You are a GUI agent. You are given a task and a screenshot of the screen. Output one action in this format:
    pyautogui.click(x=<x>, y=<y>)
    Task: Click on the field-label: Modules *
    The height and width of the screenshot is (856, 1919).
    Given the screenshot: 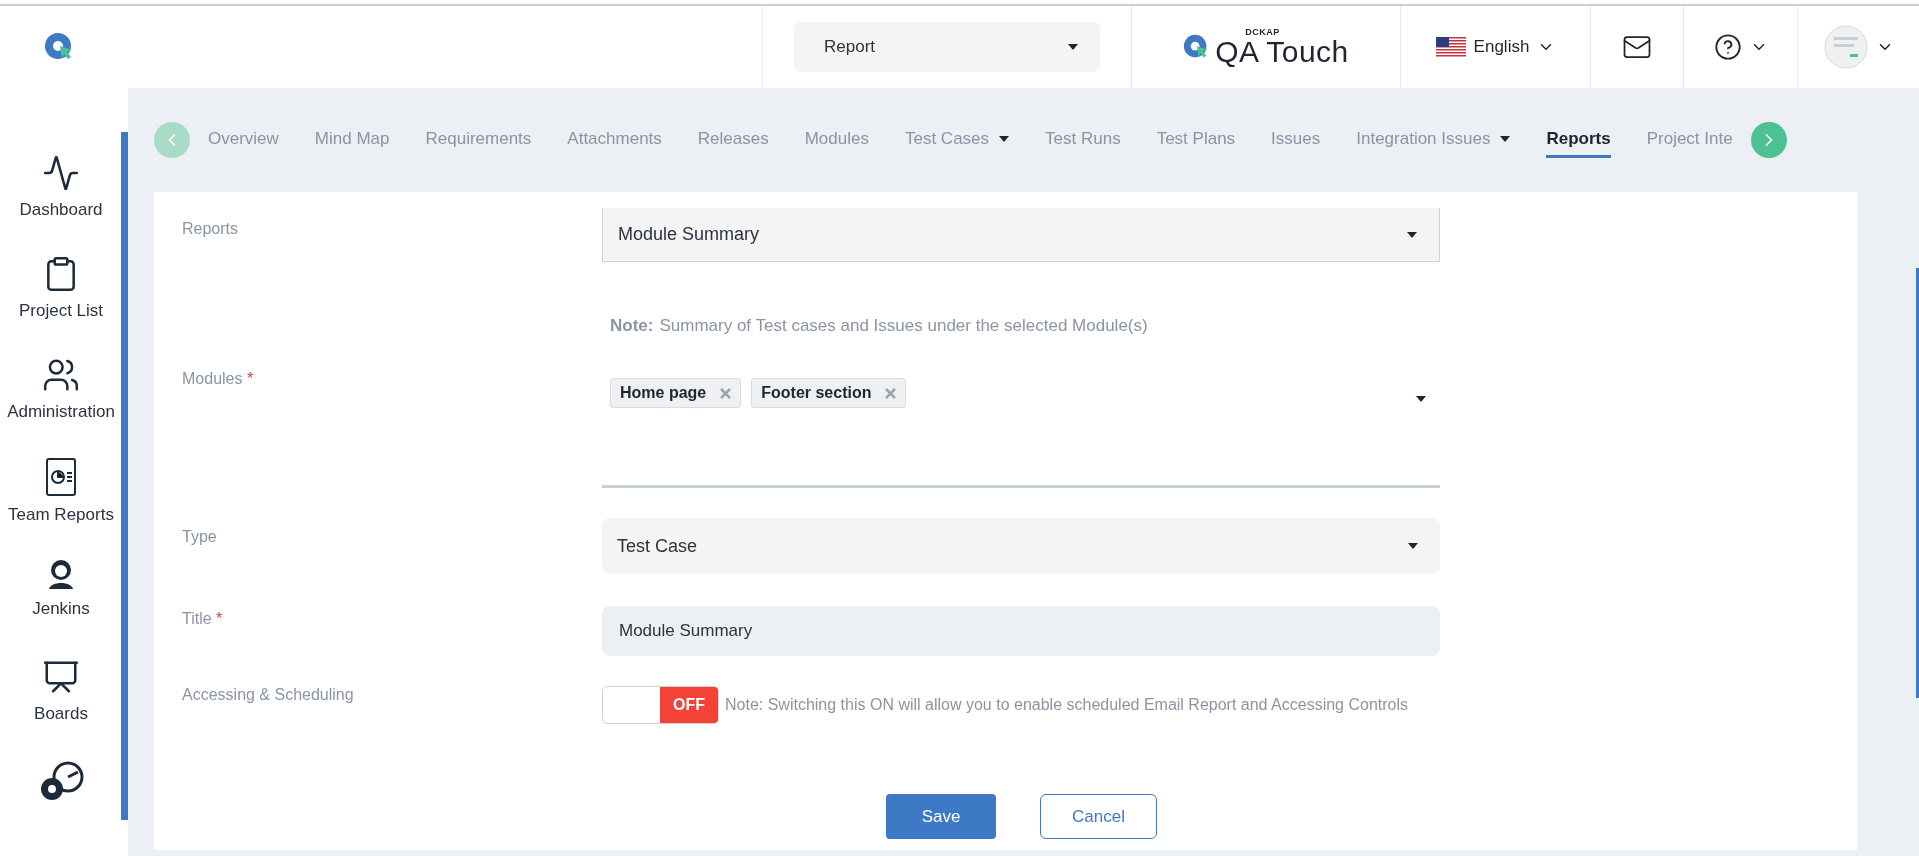 What is the action you would take?
    pyautogui.click(x=218, y=379)
    